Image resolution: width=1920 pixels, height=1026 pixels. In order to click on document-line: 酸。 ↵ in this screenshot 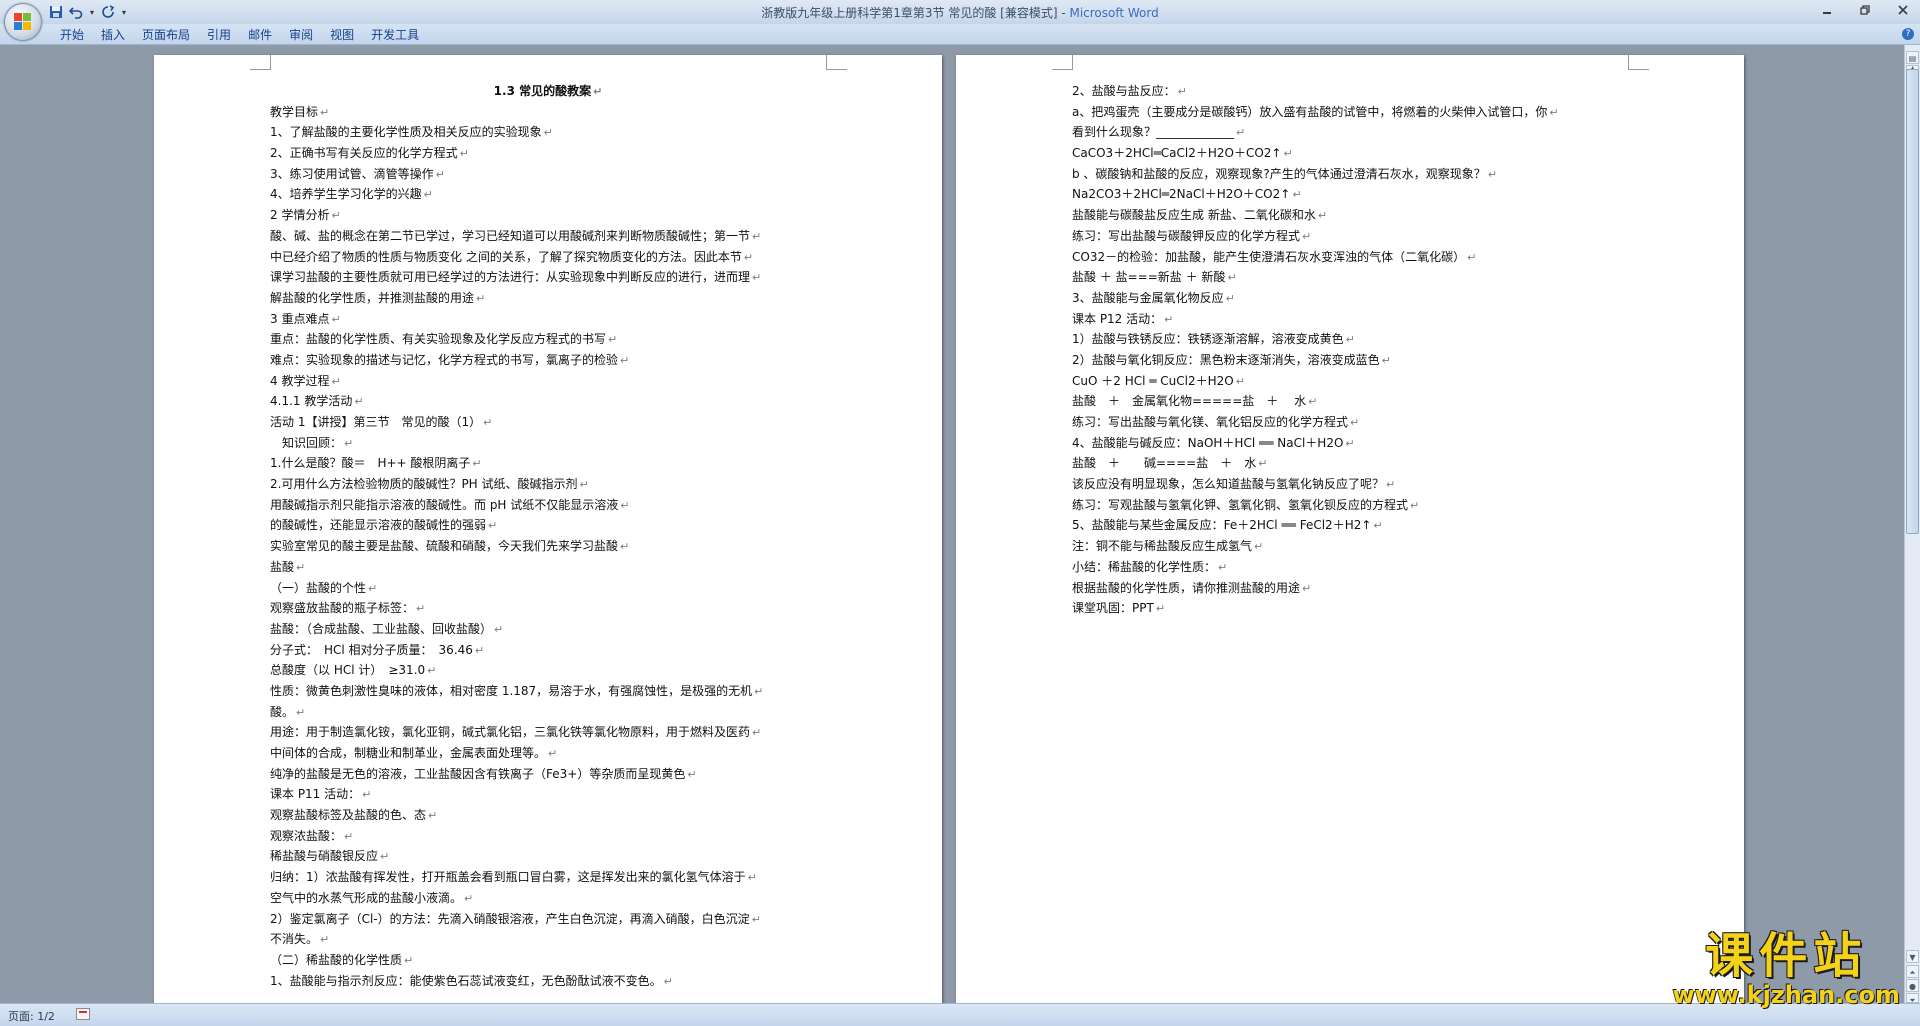, I will do `click(548, 712)`.